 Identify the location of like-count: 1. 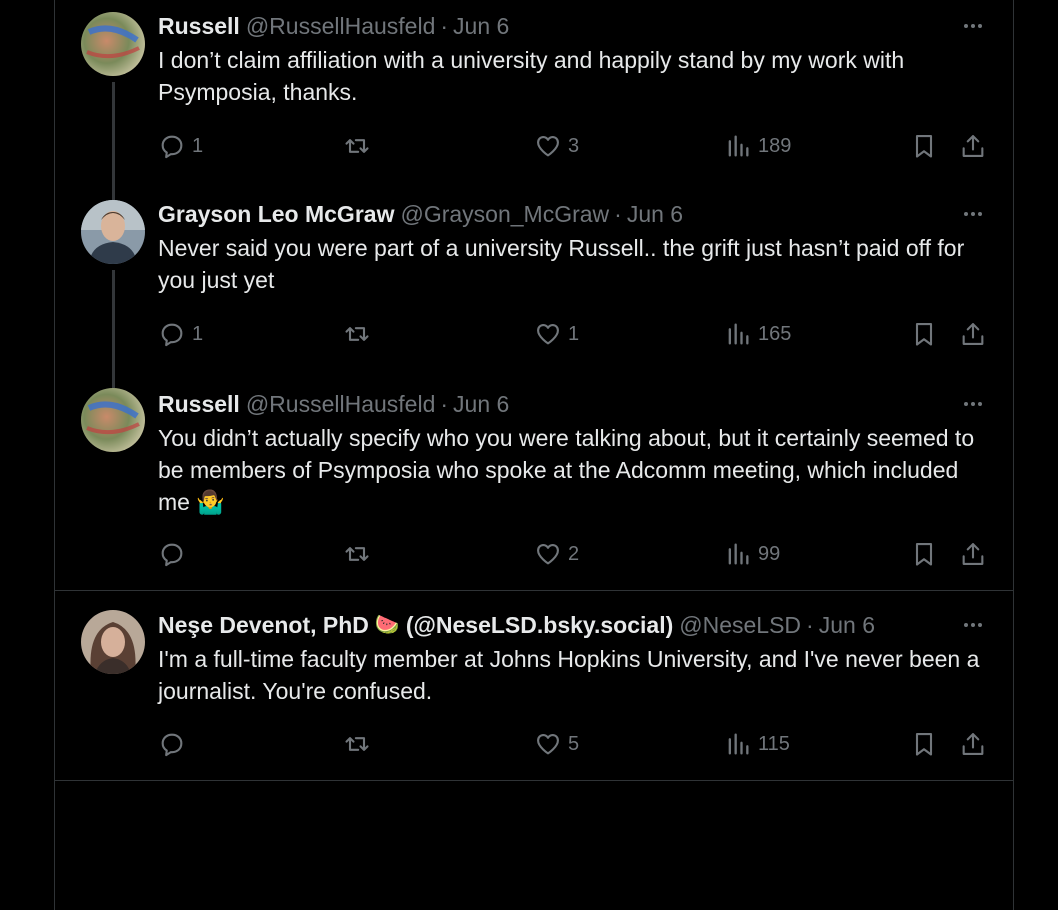
(574, 333).